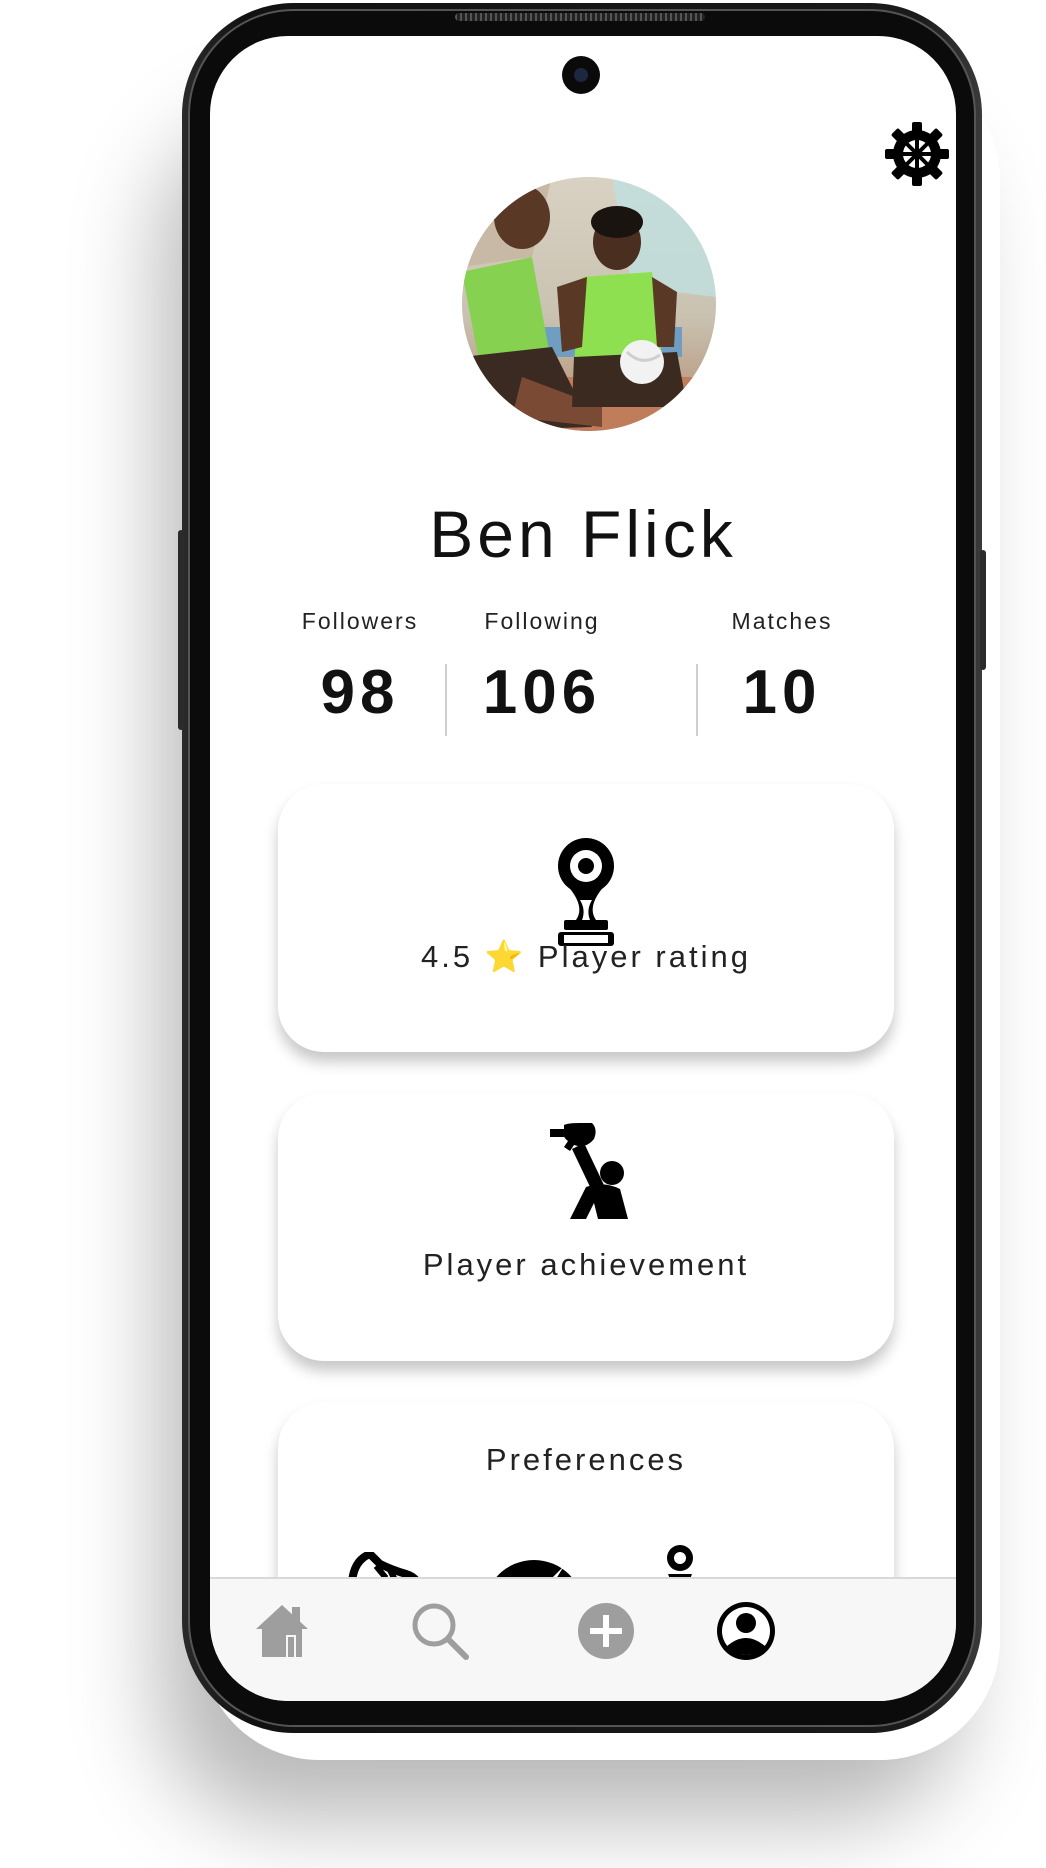  What do you see at coordinates (782, 621) in the screenshot?
I see `stat-label: Matches` at bounding box center [782, 621].